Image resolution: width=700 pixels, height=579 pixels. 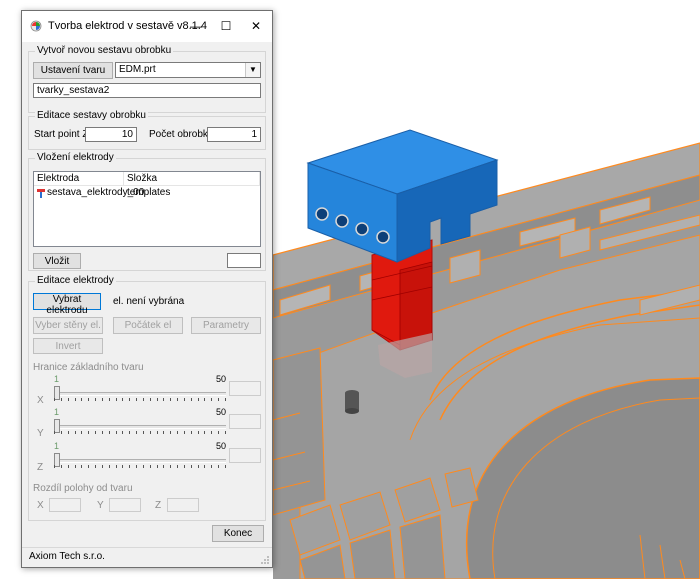 What do you see at coordinates (41, 193) in the screenshot?
I see `assembly-icon` at bounding box center [41, 193].